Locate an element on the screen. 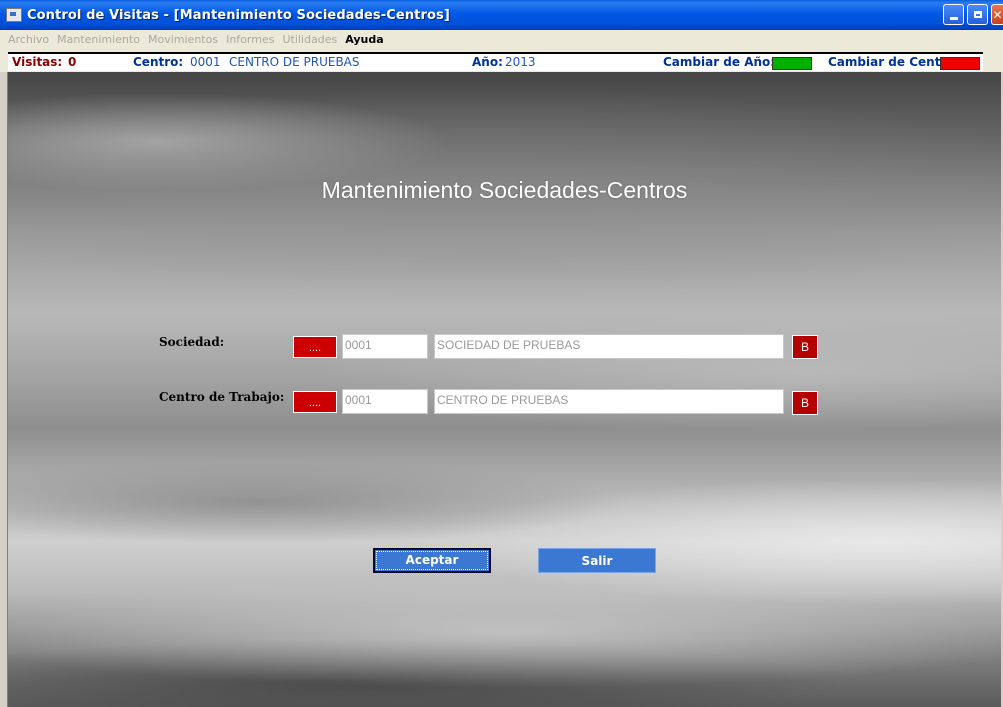  centro-code: 0001 is located at coordinates (205, 62).